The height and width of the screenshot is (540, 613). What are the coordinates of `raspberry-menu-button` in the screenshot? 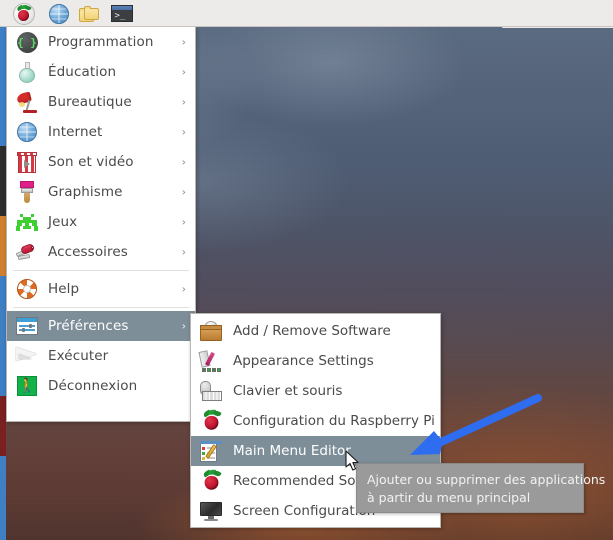 It's located at (23, 13).